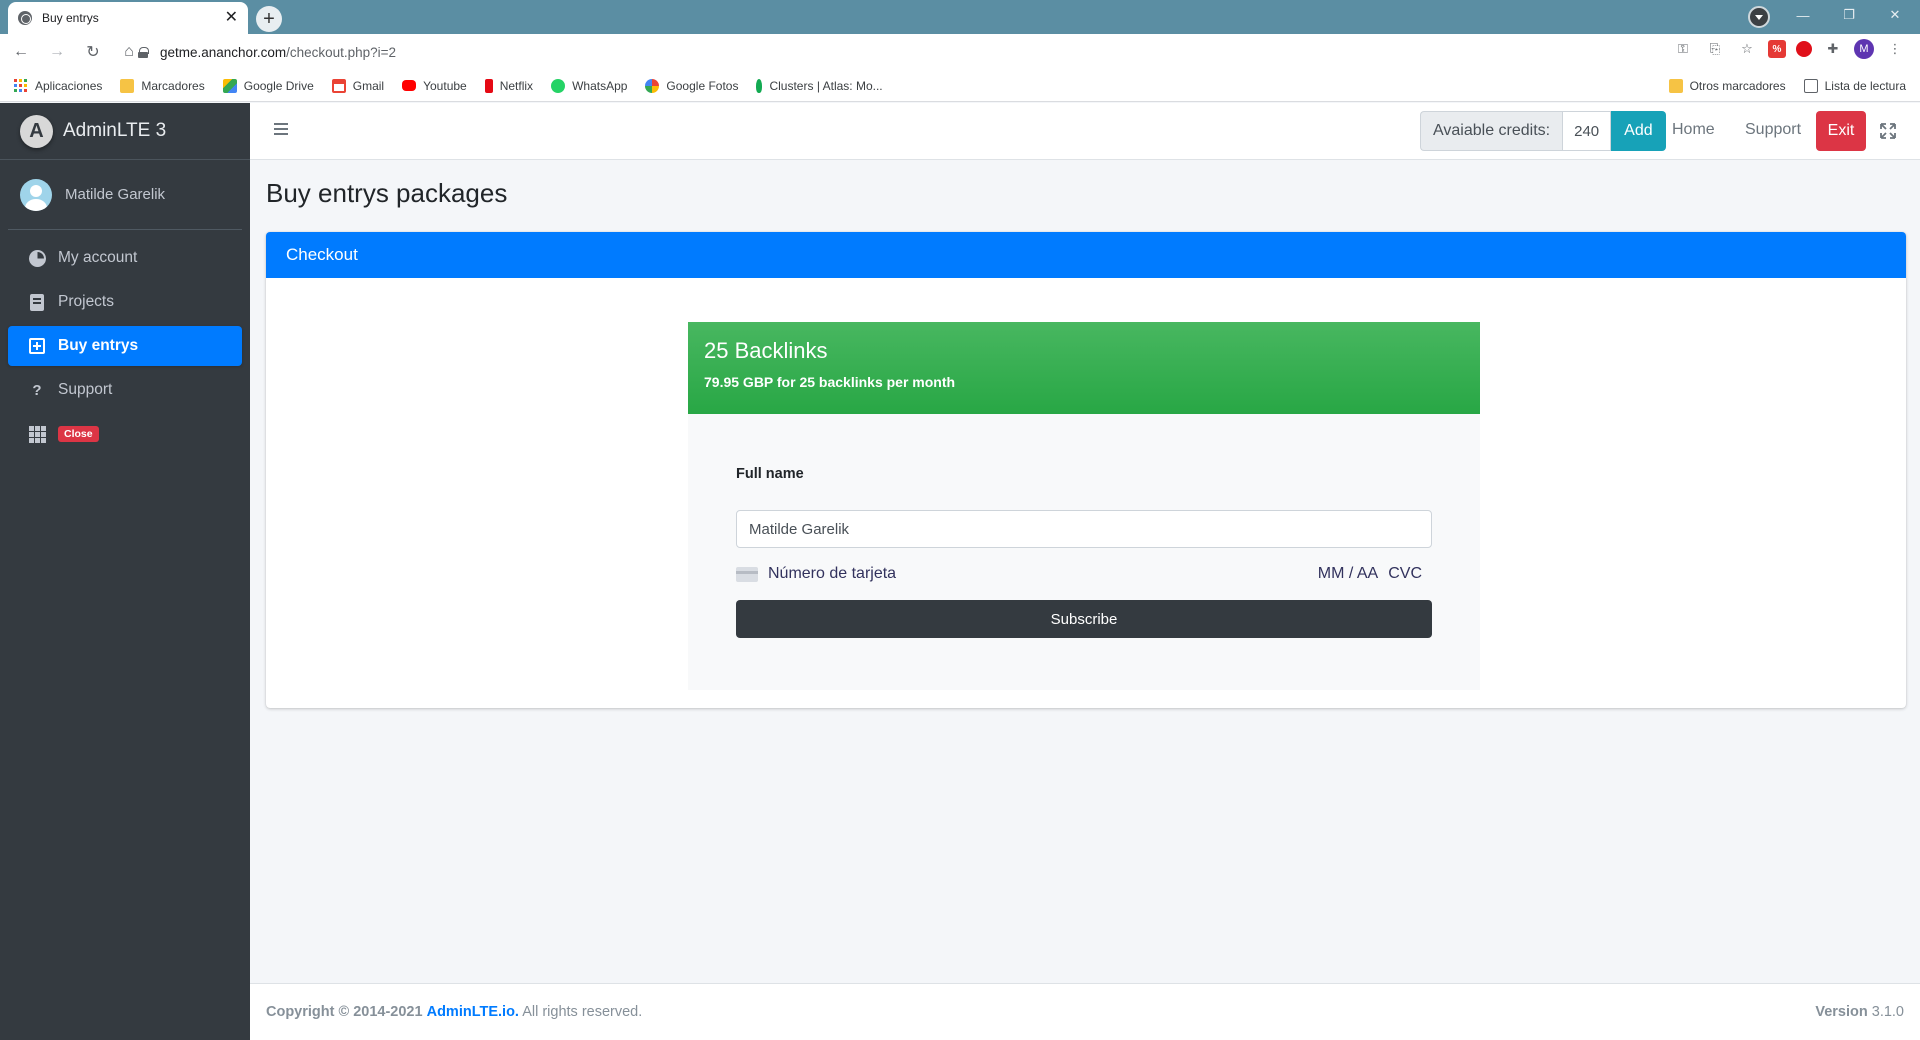  What do you see at coordinates (1895, 15) in the screenshot?
I see `close-window-icon: ✕` at bounding box center [1895, 15].